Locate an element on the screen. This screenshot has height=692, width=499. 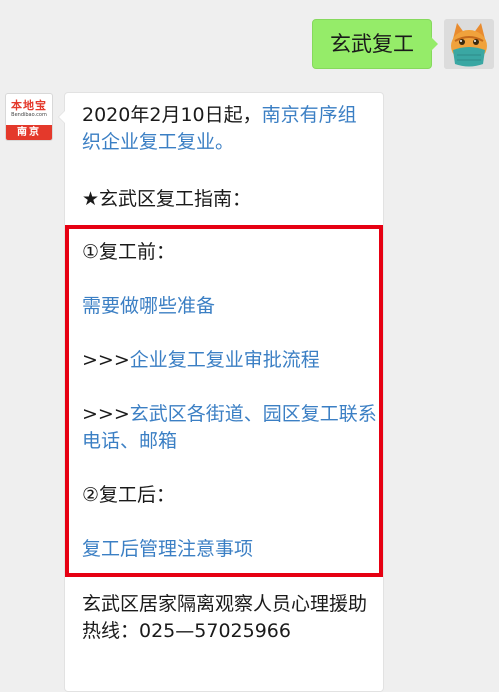
approval-arrows: >>> is located at coordinates (106, 360).